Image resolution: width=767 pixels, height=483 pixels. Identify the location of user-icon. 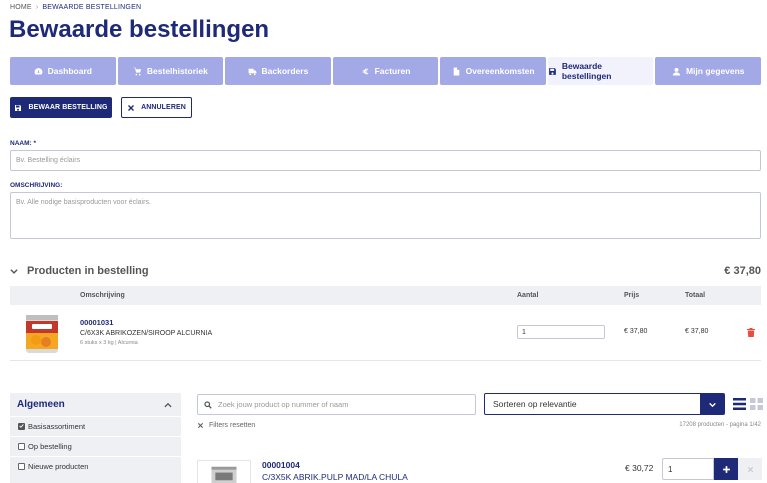
(676, 71).